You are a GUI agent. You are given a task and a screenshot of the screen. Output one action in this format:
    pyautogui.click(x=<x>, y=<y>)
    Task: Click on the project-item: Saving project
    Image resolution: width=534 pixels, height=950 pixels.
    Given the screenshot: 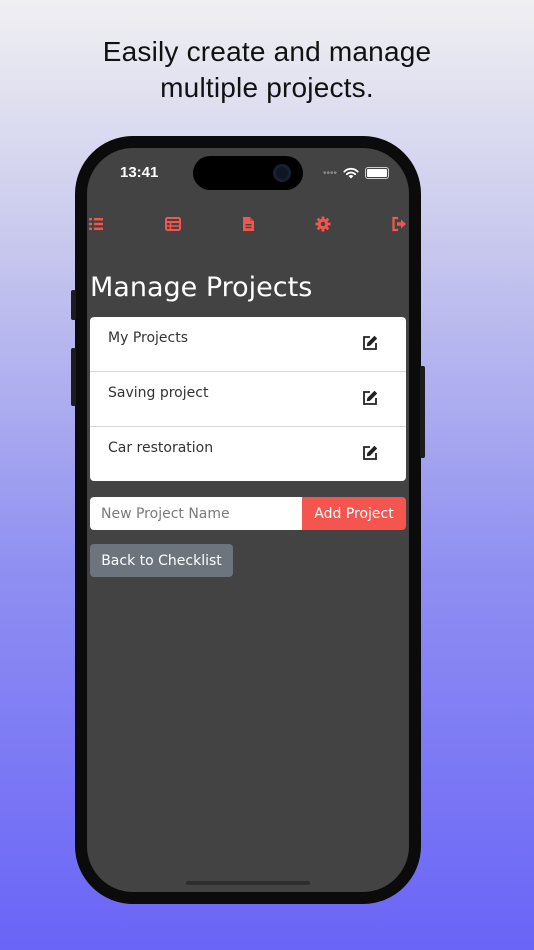 What is the action you would take?
    pyautogui.click(x=248, y=399)
    